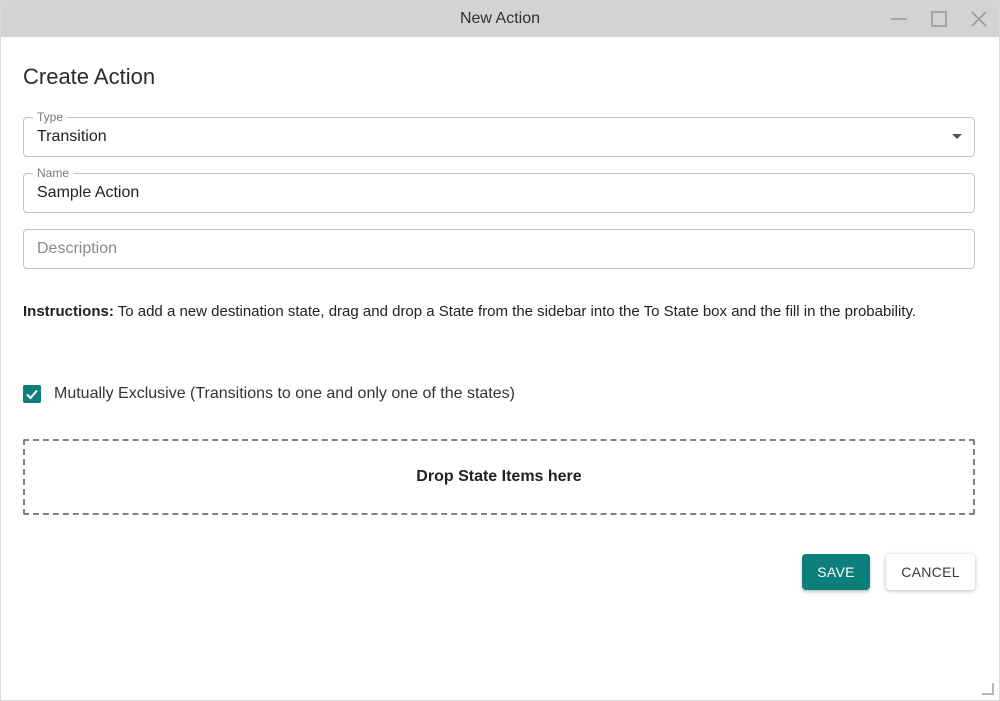  I want to click on resize-grip-icon, so click(988, 689).